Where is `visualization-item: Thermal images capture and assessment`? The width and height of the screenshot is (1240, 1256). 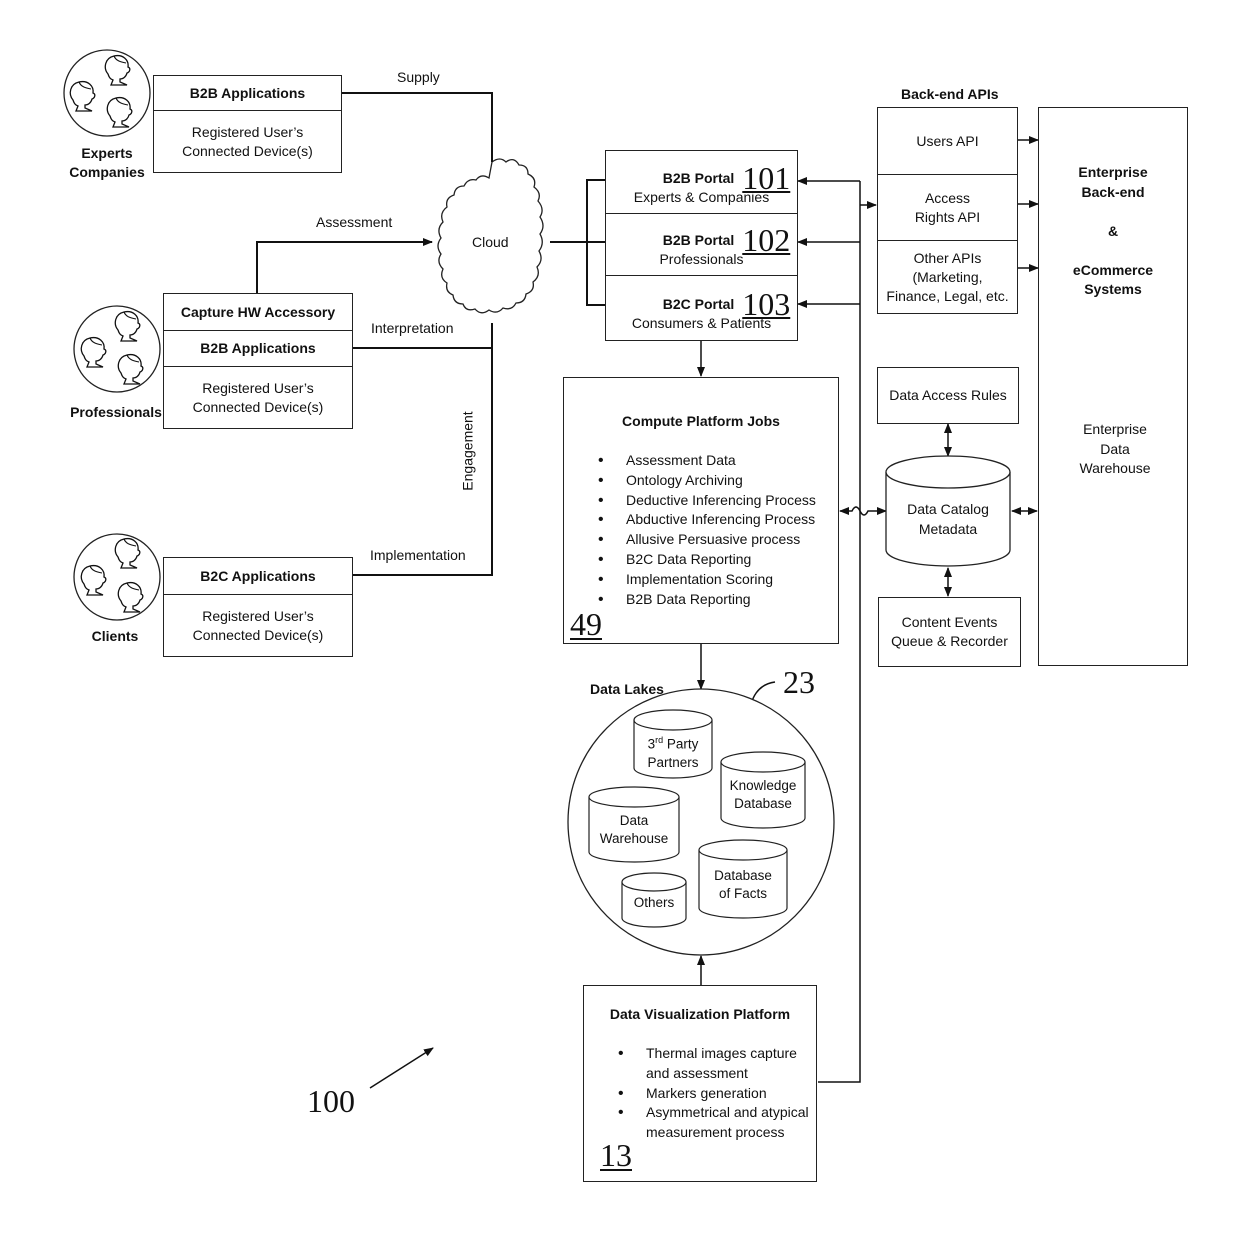
visualization-item: Thermal images capture and assessment is located at coordinates (713, 1064).